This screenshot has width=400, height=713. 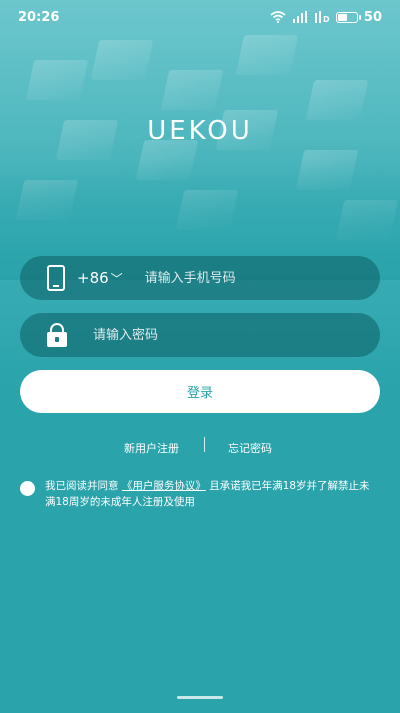 I want to click on battery-icon, so click(x=348, y=17).